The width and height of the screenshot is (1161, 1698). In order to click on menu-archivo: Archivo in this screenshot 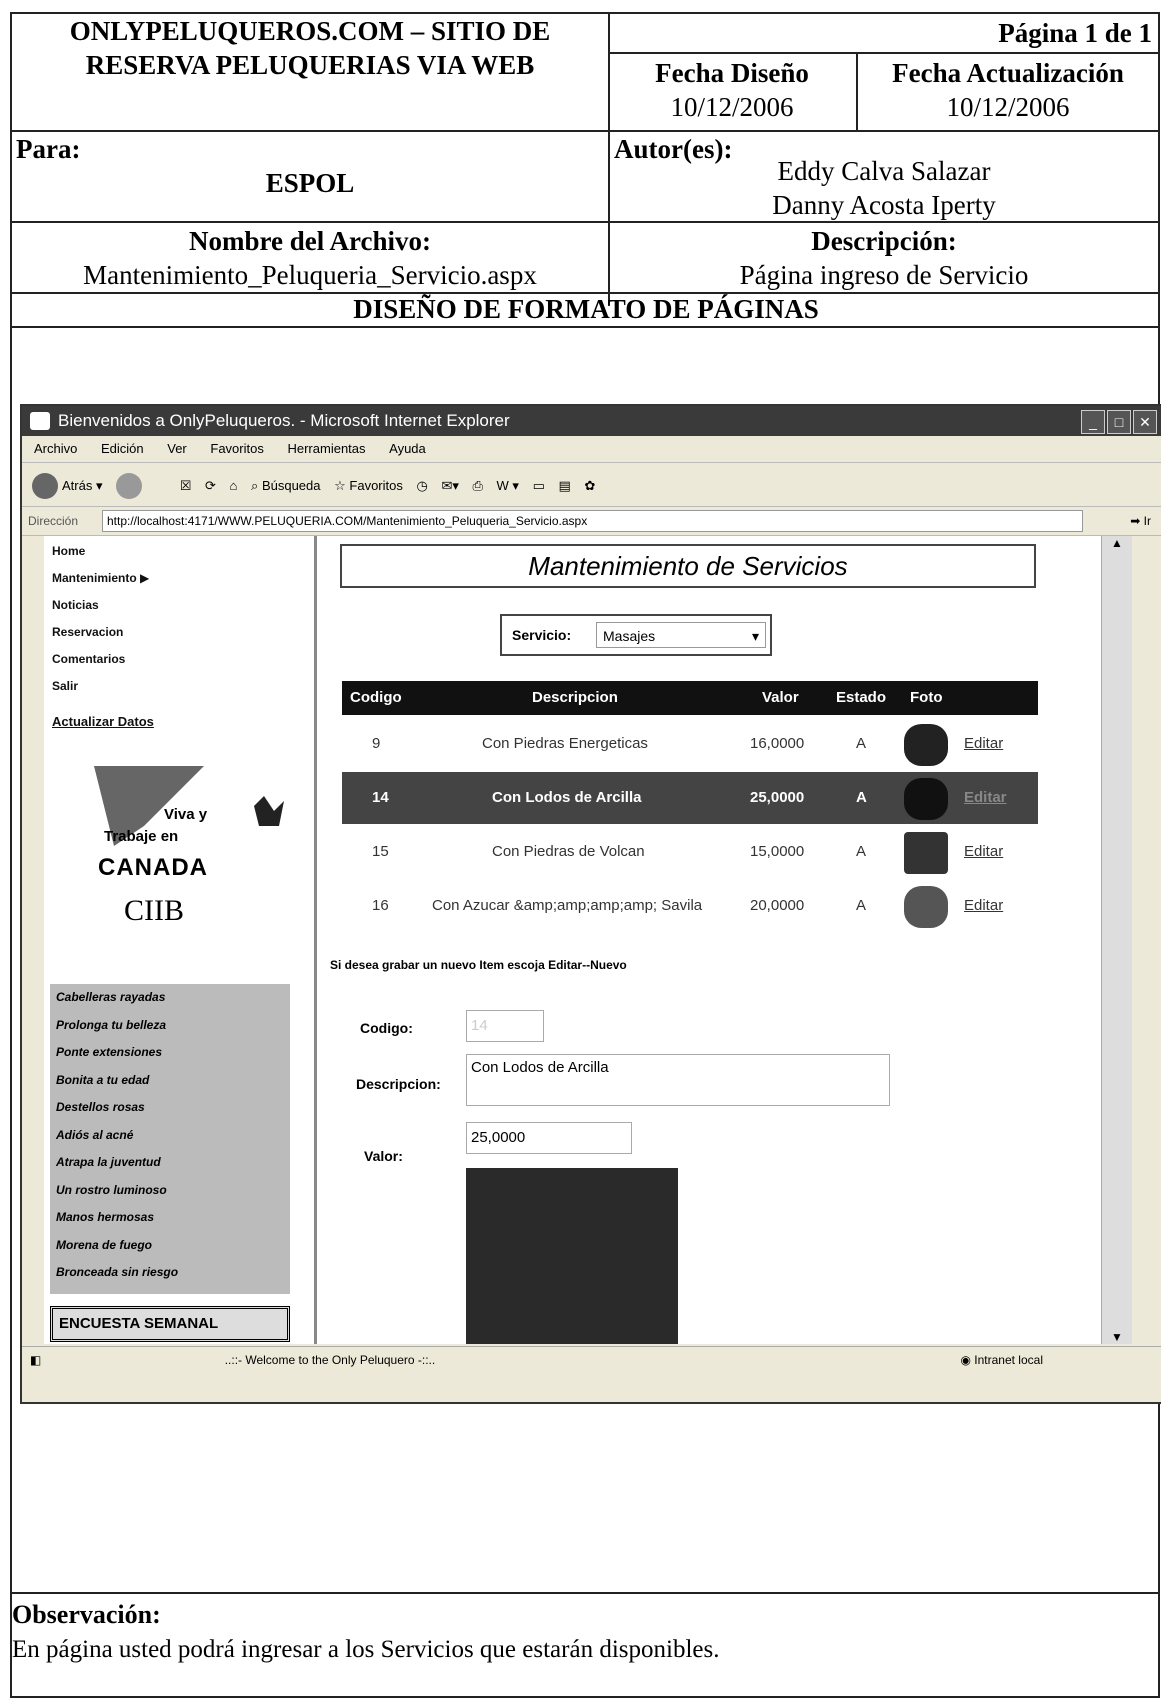, I will do `click(55, 448)`.